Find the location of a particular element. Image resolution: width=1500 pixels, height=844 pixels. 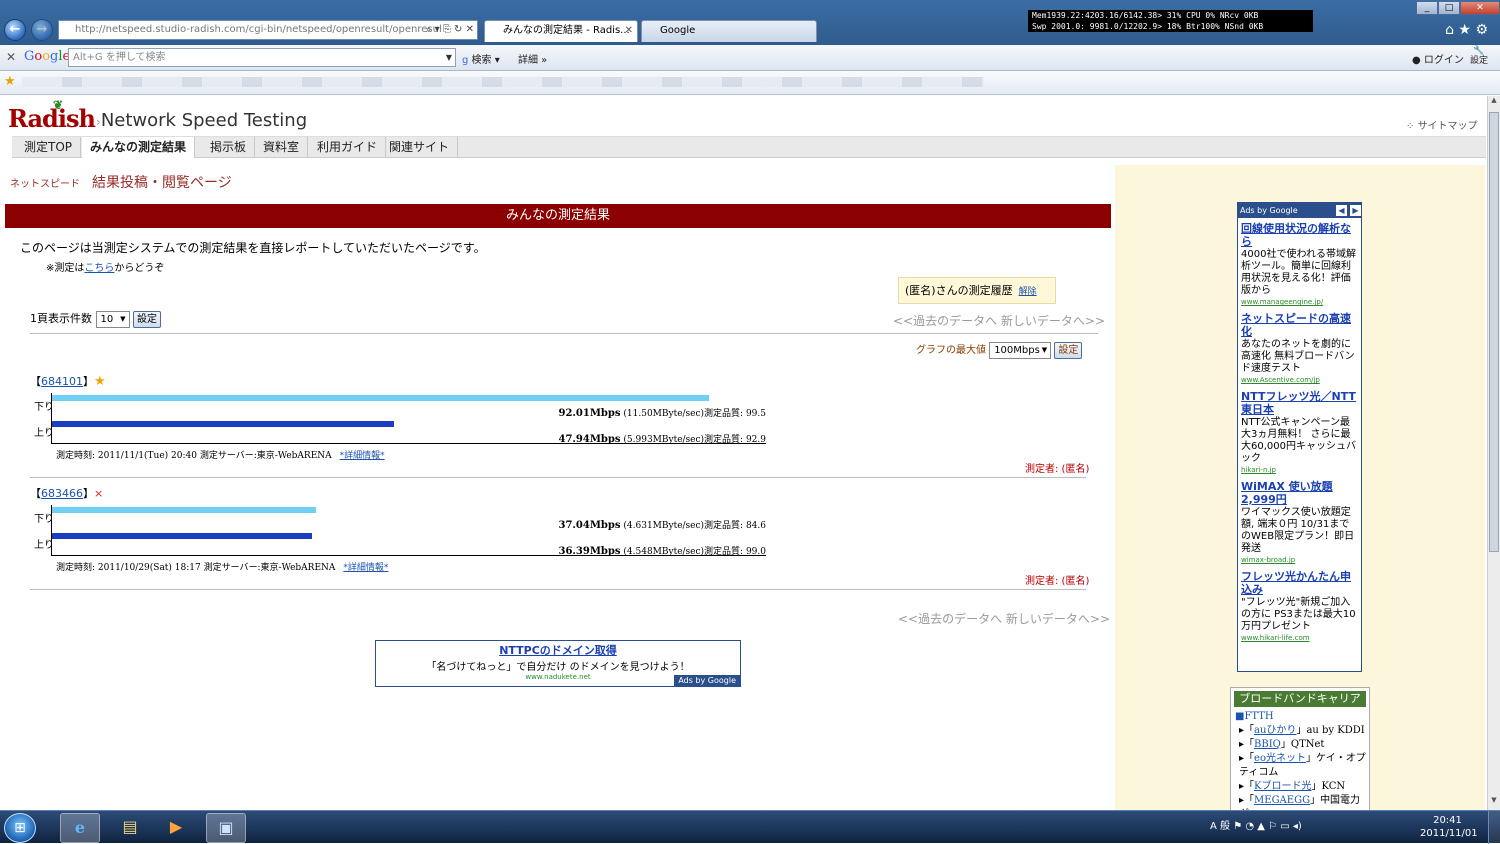

section-title: みんなの測定結果 is located at coordinates (558, 216).